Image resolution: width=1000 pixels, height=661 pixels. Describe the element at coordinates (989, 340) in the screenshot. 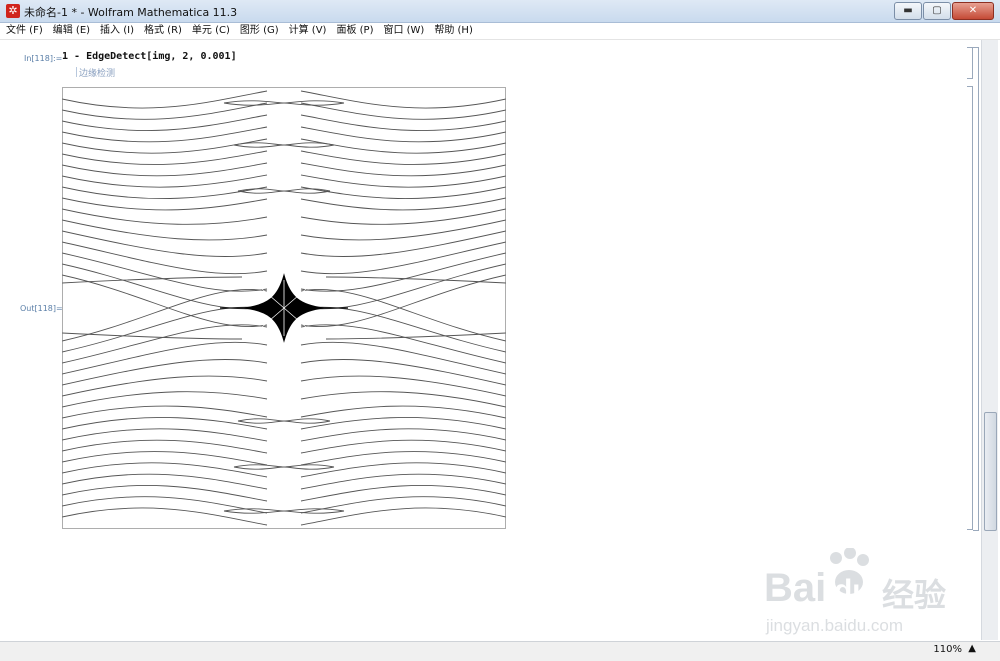

I see `vertical-scrollbar` at that location.